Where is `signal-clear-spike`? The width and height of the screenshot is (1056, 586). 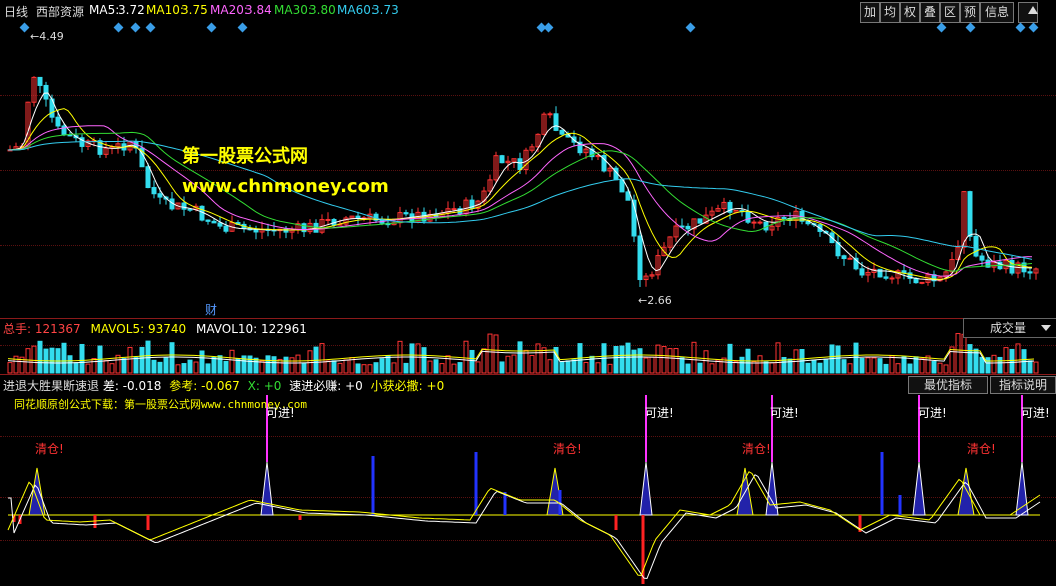
signal-clear-spike is located at coordinates (37, 491).